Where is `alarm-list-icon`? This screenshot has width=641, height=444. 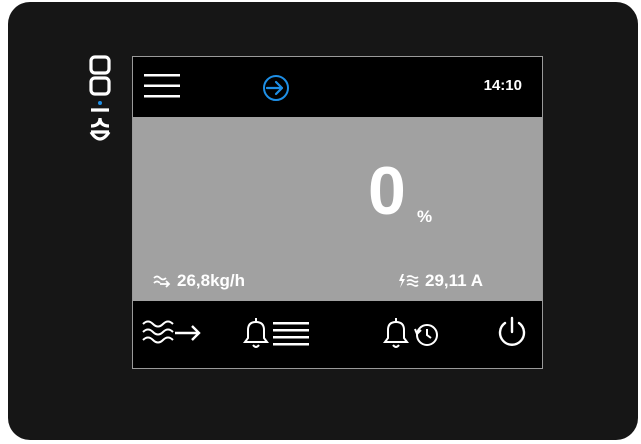
alarm-list-icon is located at coordinates (277, 333).